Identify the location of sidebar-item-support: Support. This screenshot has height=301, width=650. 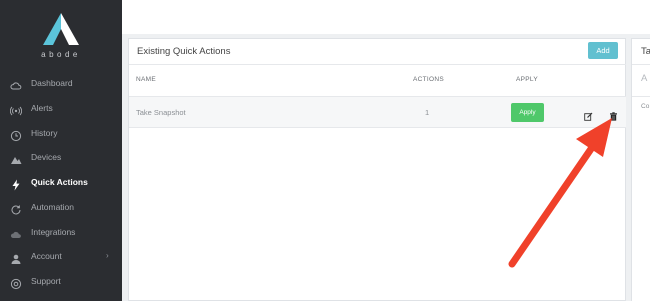
(61, 283).